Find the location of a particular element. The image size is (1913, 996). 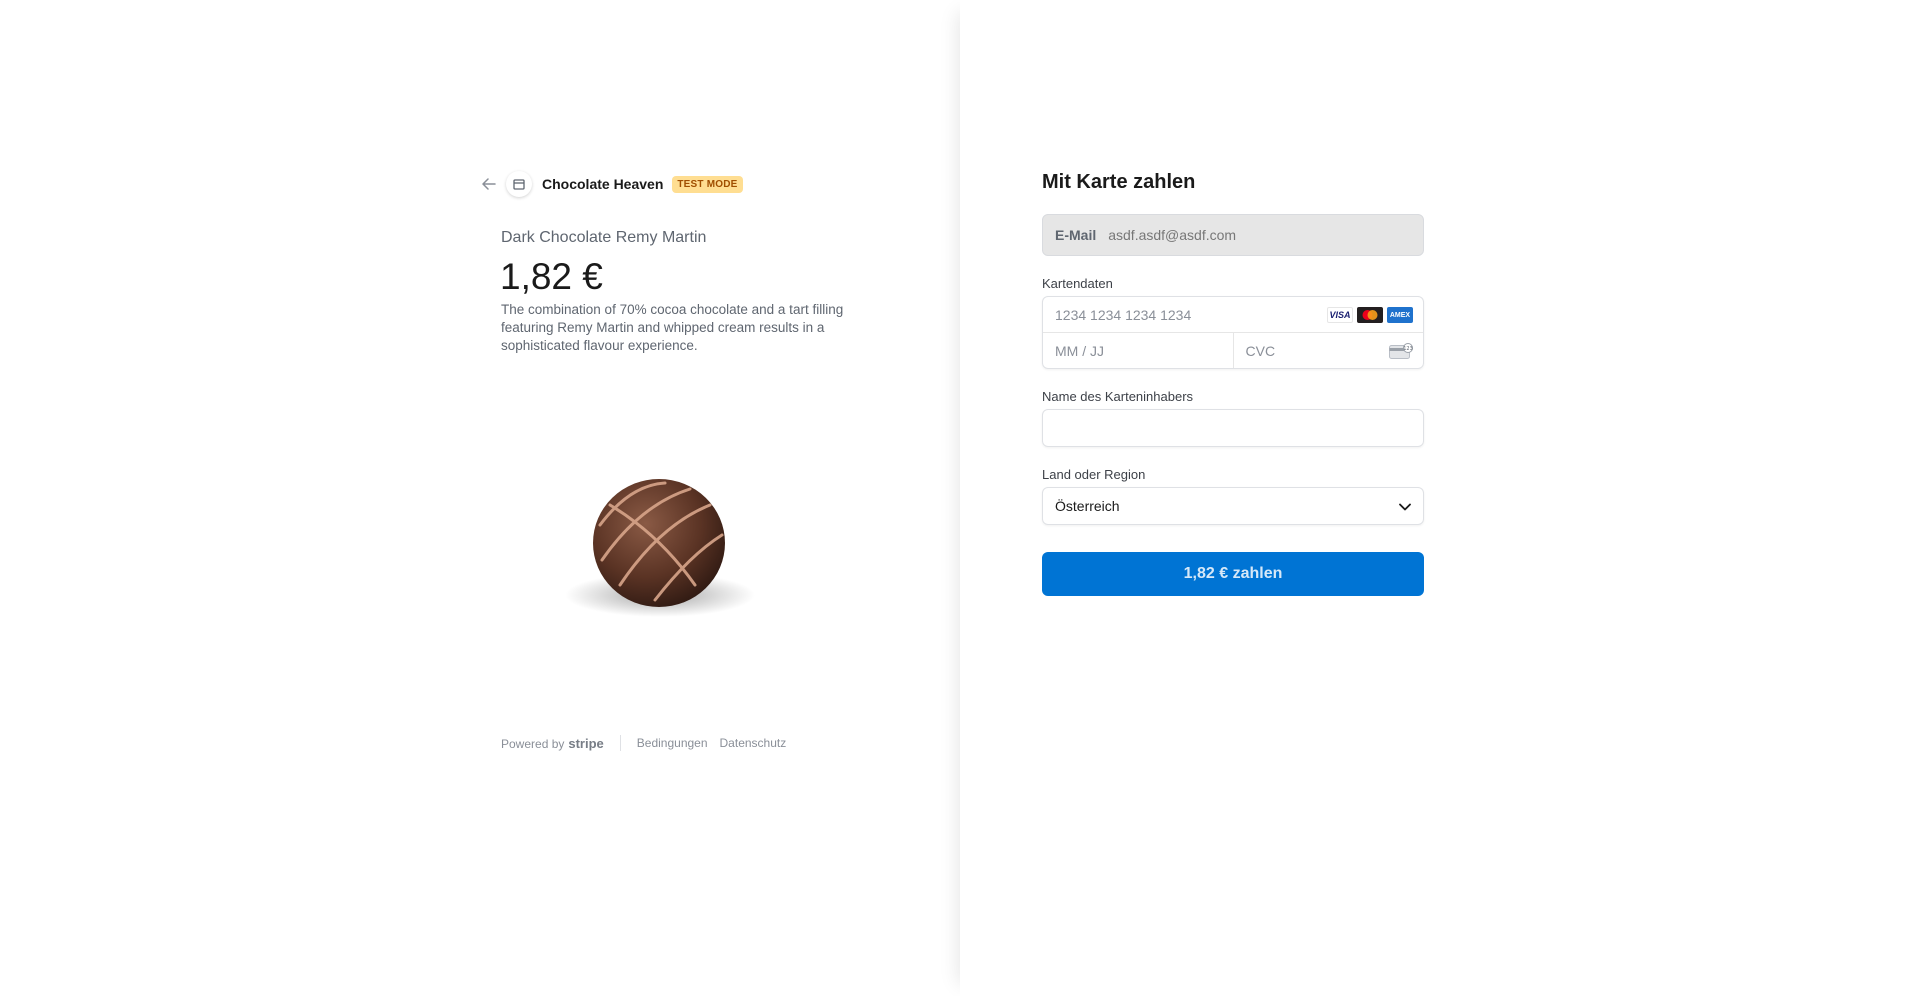

merchant-name: Chocolate Heaven is located at coordinates (603, 184).